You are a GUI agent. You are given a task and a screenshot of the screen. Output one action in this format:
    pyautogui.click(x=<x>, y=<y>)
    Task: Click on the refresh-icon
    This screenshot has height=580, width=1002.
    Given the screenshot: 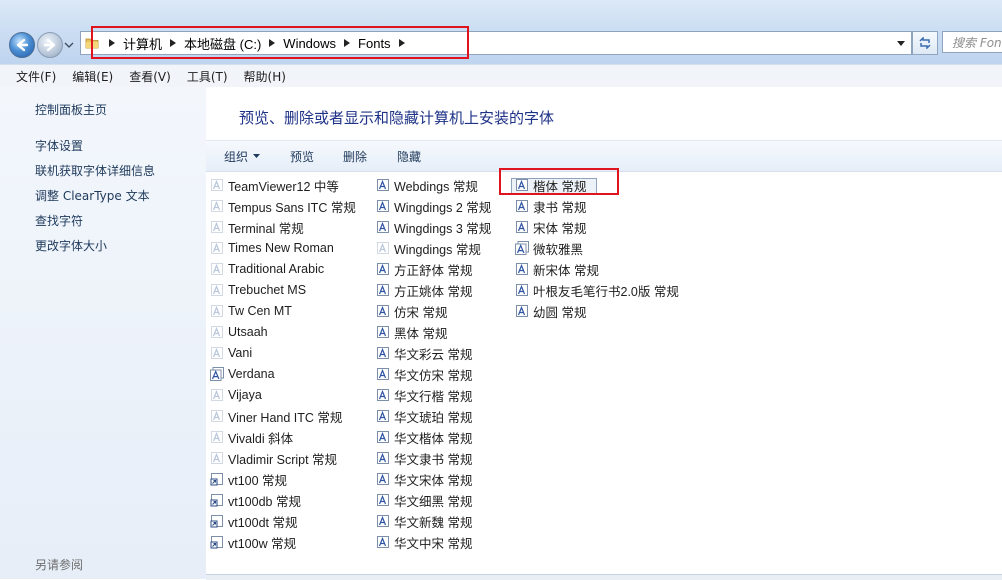 What is the action you would take?
    pyautogui.click(x=925, y=43)
    